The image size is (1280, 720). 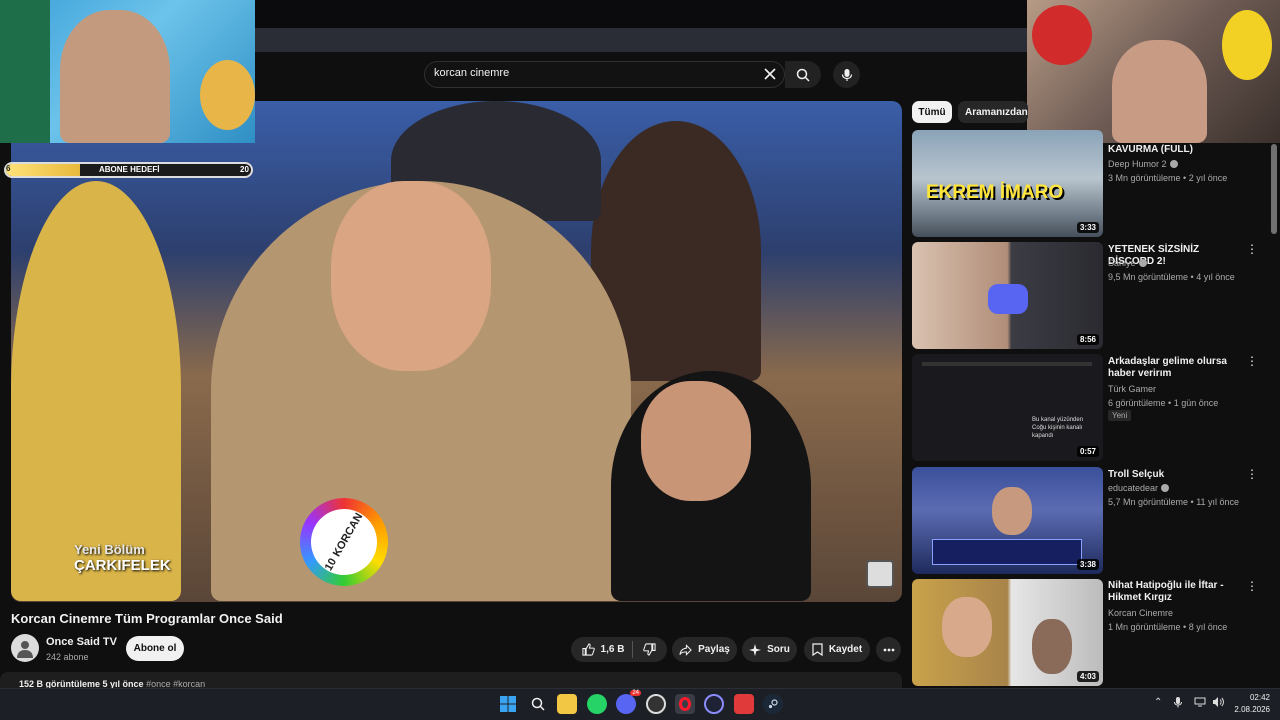 What do you see at coordinates (1158, 702) in the screenshot?
I see `chevron-up-icon: ⌃` at bounding box center [1158, 702].